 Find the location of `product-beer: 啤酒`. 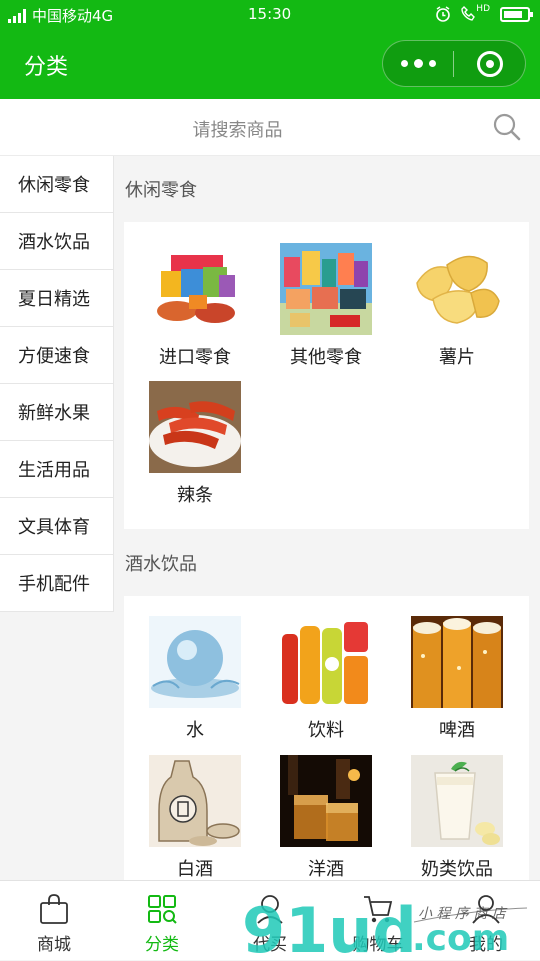

product-beer: 啤酒 is located at coordinates (457, 679).